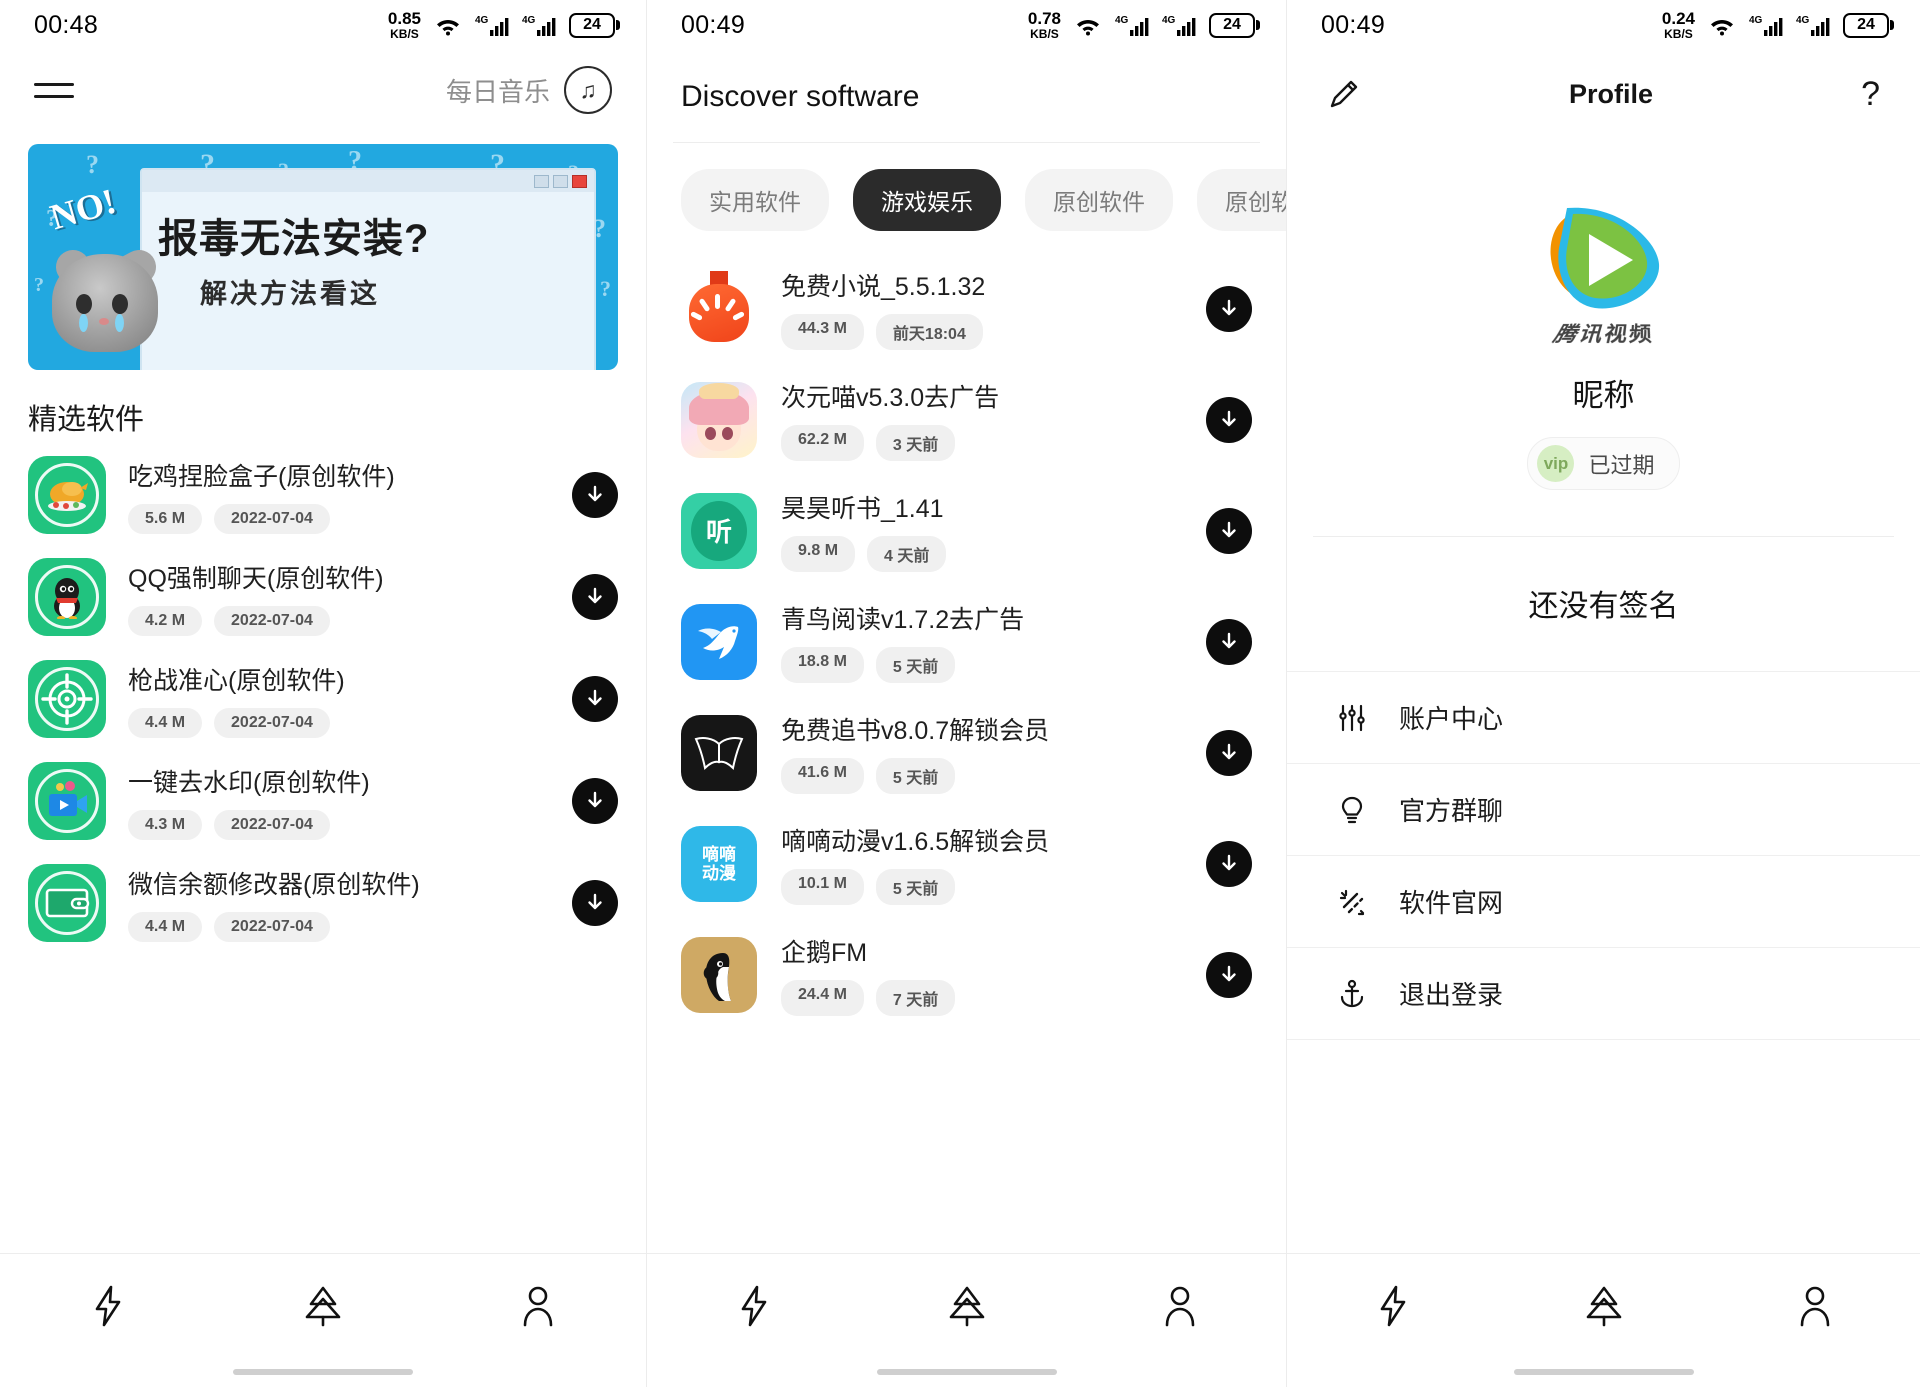  Describe the element at coordinates (323, 699) in the screenshot. I see `list-item: 枪战准心(原创软件) 4.4 M 2022-07-04` at that location.